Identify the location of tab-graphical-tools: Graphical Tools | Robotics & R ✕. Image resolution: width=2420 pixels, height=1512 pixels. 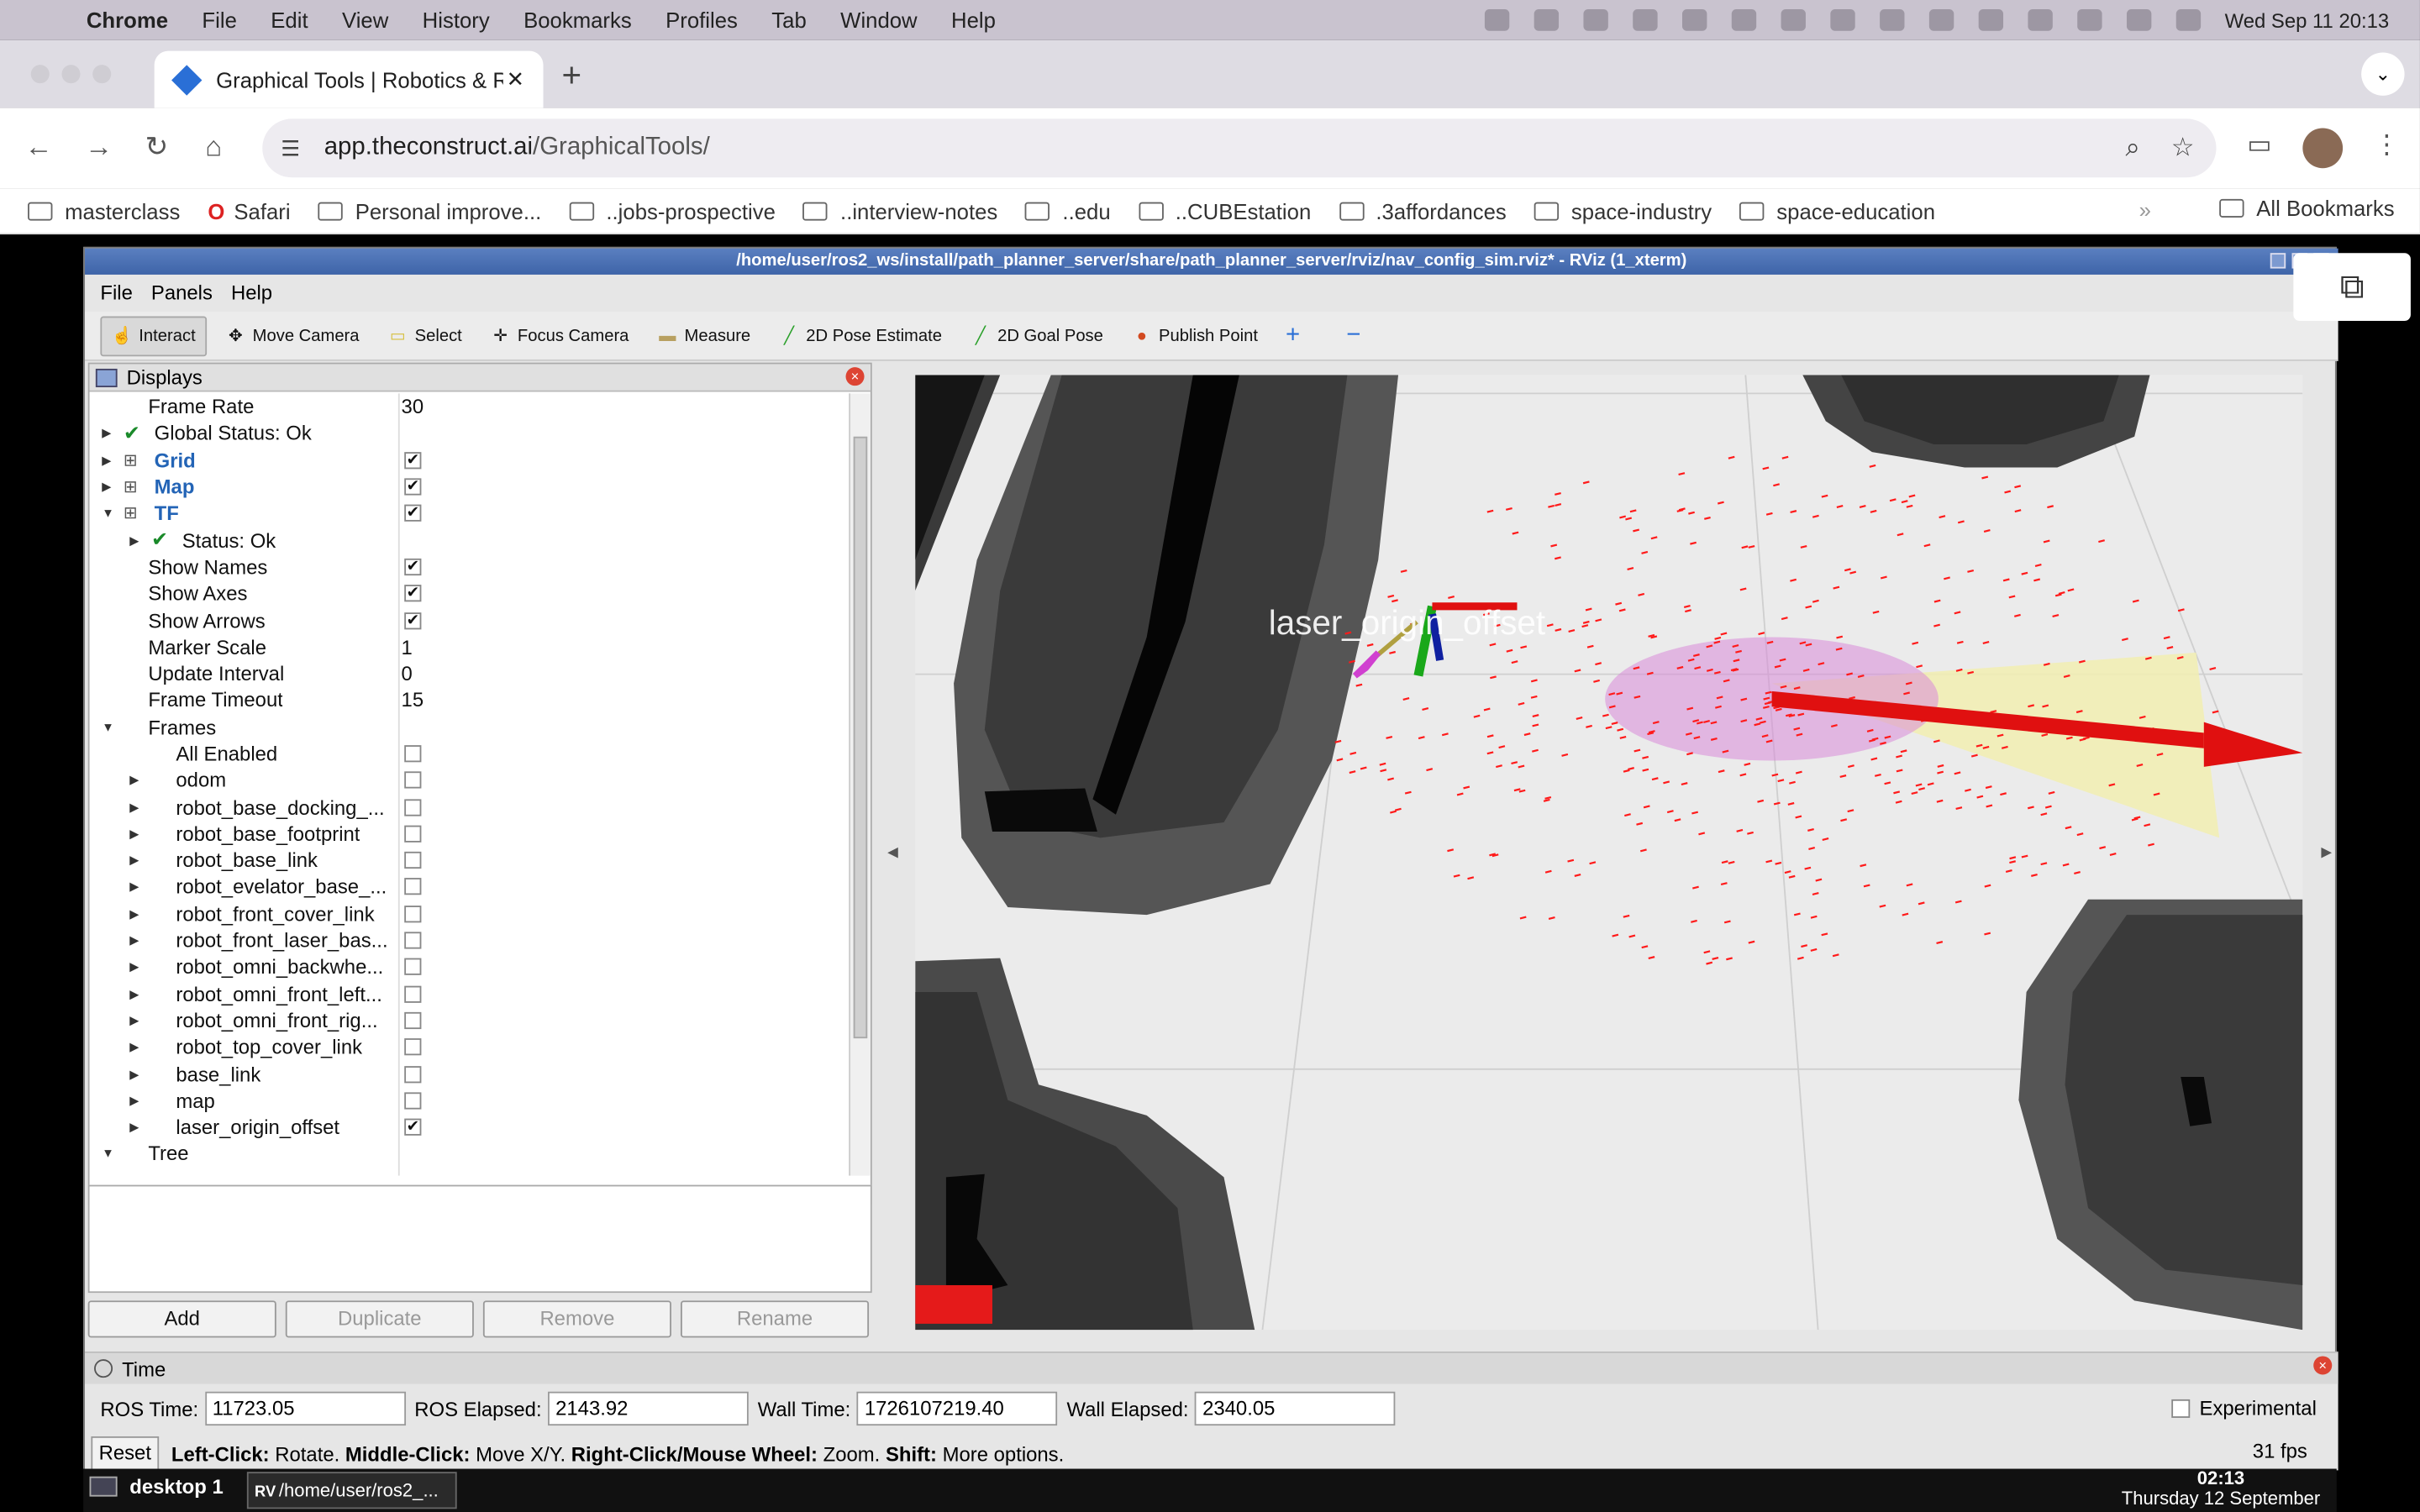
(349, 79).